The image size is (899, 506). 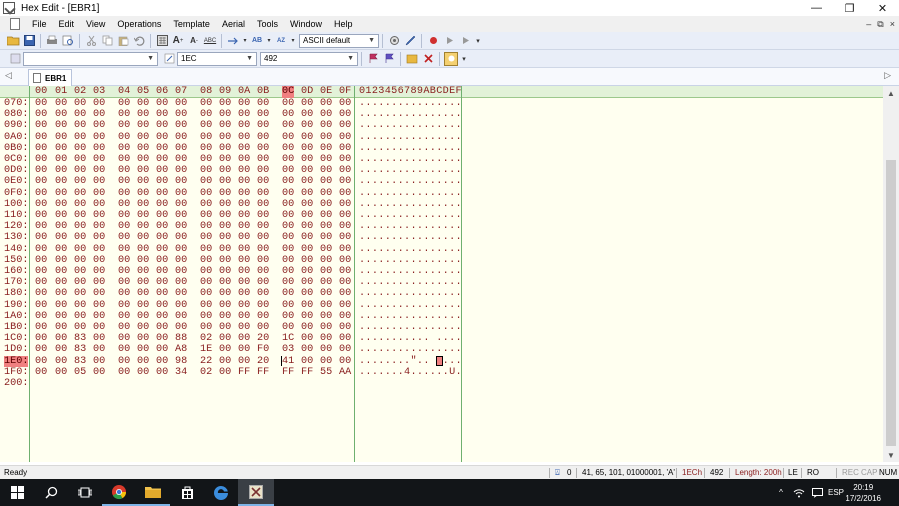 What do you see at coordinates (263, 372) in the screenshot?
I see `hex-byte: FF` at bounding box center [263, 372].